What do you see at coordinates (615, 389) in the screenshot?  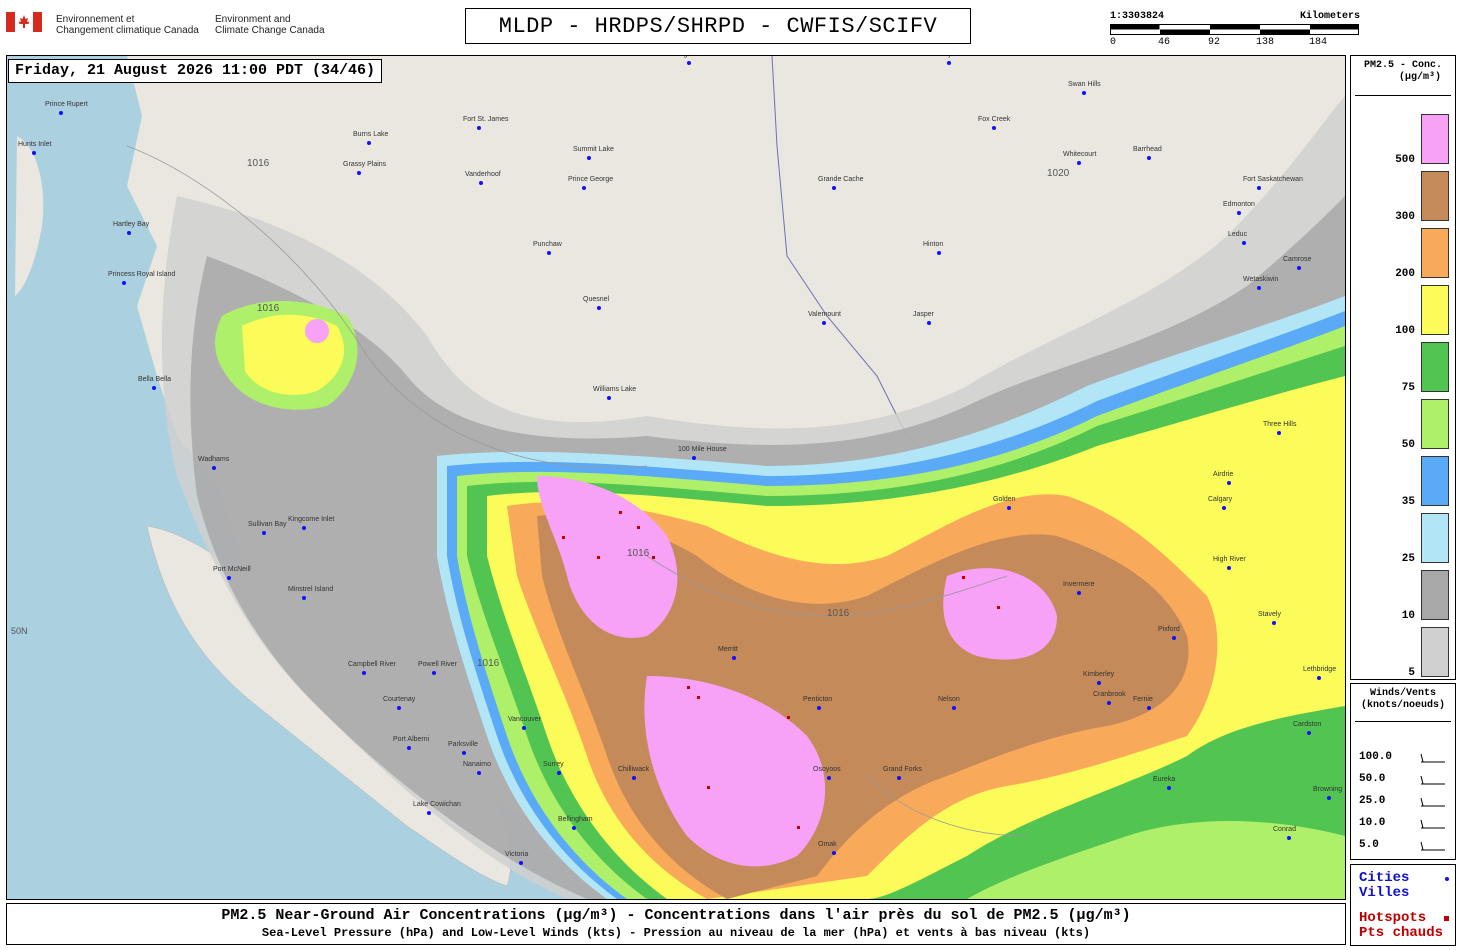 I see `city-label: Williams Lake` at bounding box center [615, 389].